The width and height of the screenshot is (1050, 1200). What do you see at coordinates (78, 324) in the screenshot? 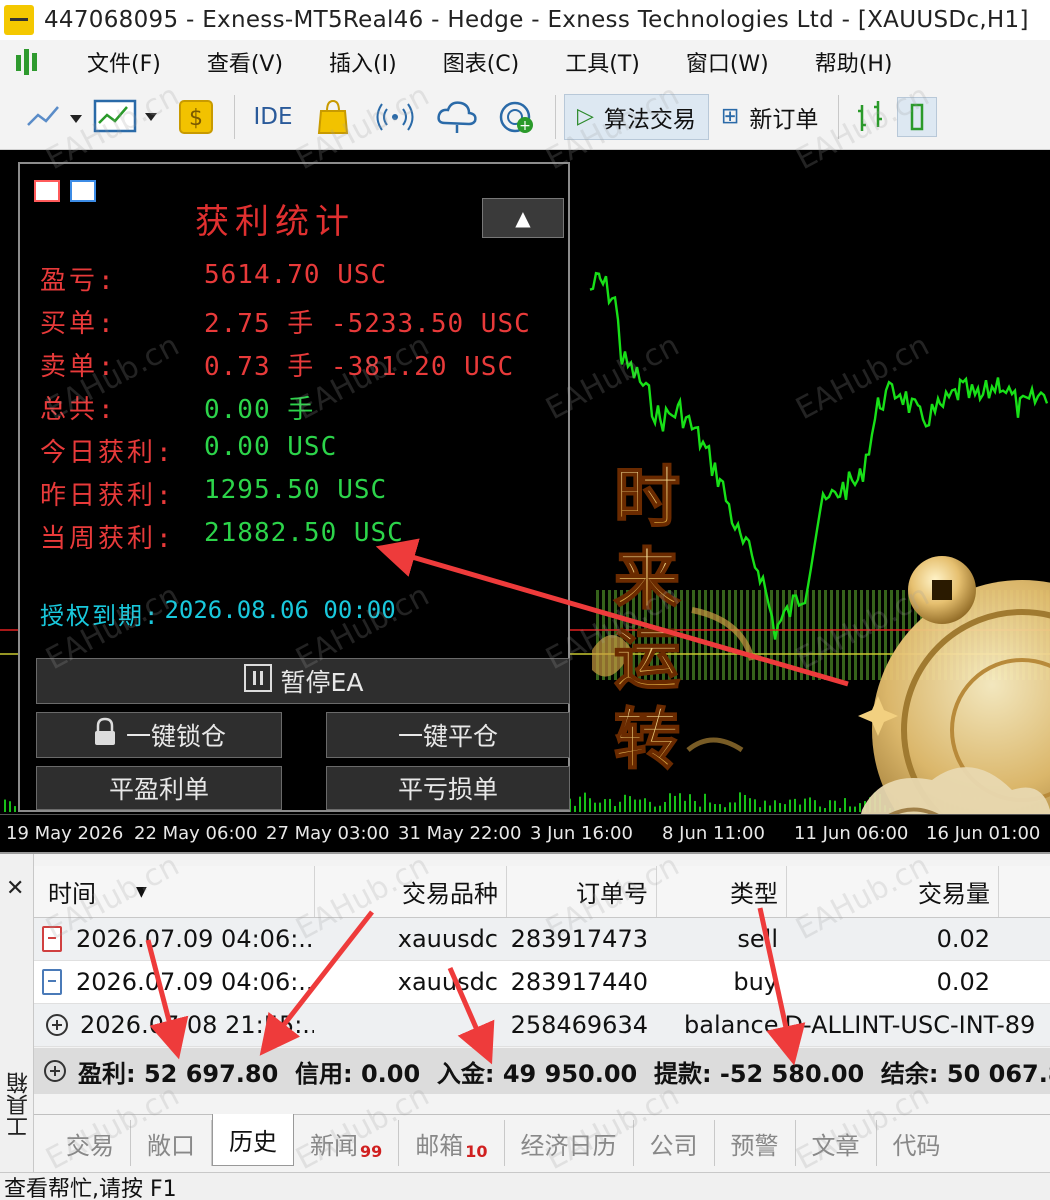
I see `stat-label: 买单:` at bounding box center [78, 324].